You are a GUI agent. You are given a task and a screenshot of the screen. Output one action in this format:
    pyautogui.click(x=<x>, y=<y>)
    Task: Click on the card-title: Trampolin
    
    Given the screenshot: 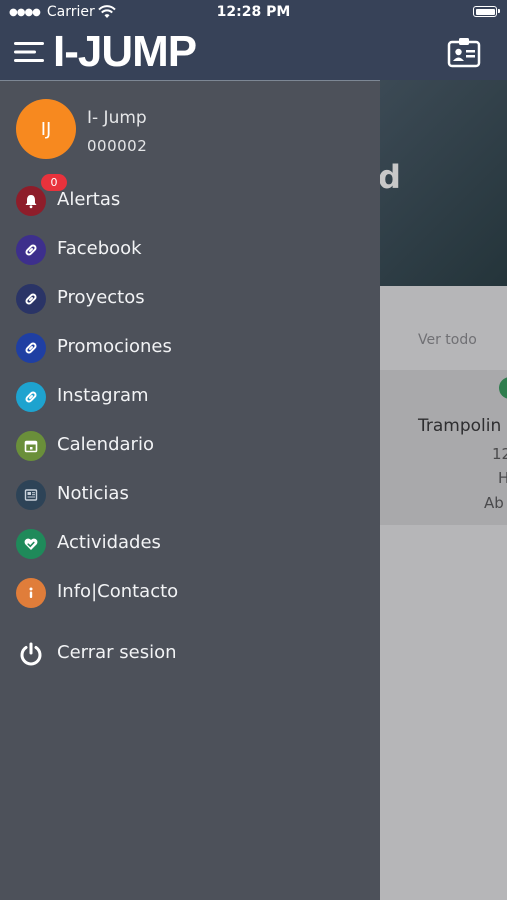 What is the action you would take?
    pyautogui.click(x=460, y=426)
    